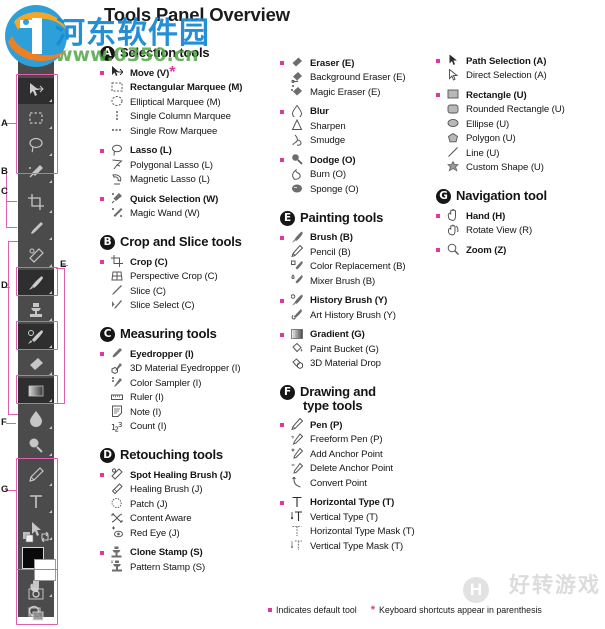  I want to click on toolbar-spot-healing-brush-tool, so click(36, 256).